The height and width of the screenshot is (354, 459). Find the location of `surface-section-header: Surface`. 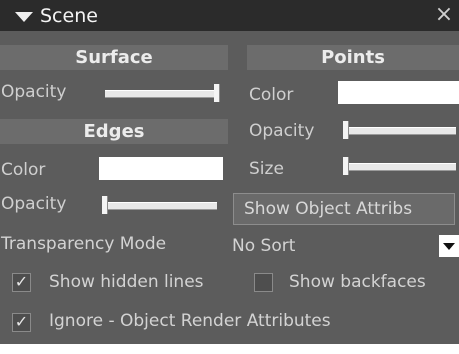

surface-section-header: Surface is located at coordinates (114, 57).